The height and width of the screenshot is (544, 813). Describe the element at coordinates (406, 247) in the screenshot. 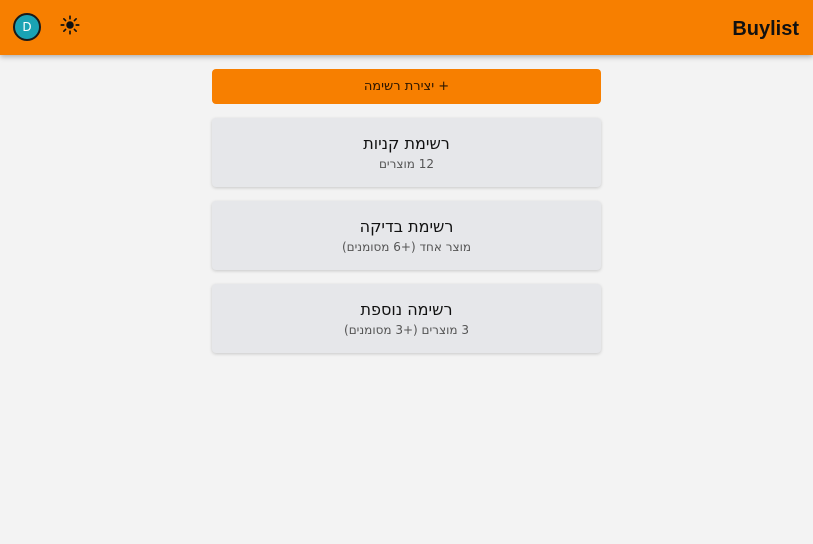

I see `list-item-count: מוצר אחד (+6 מסומנים)` at that location.